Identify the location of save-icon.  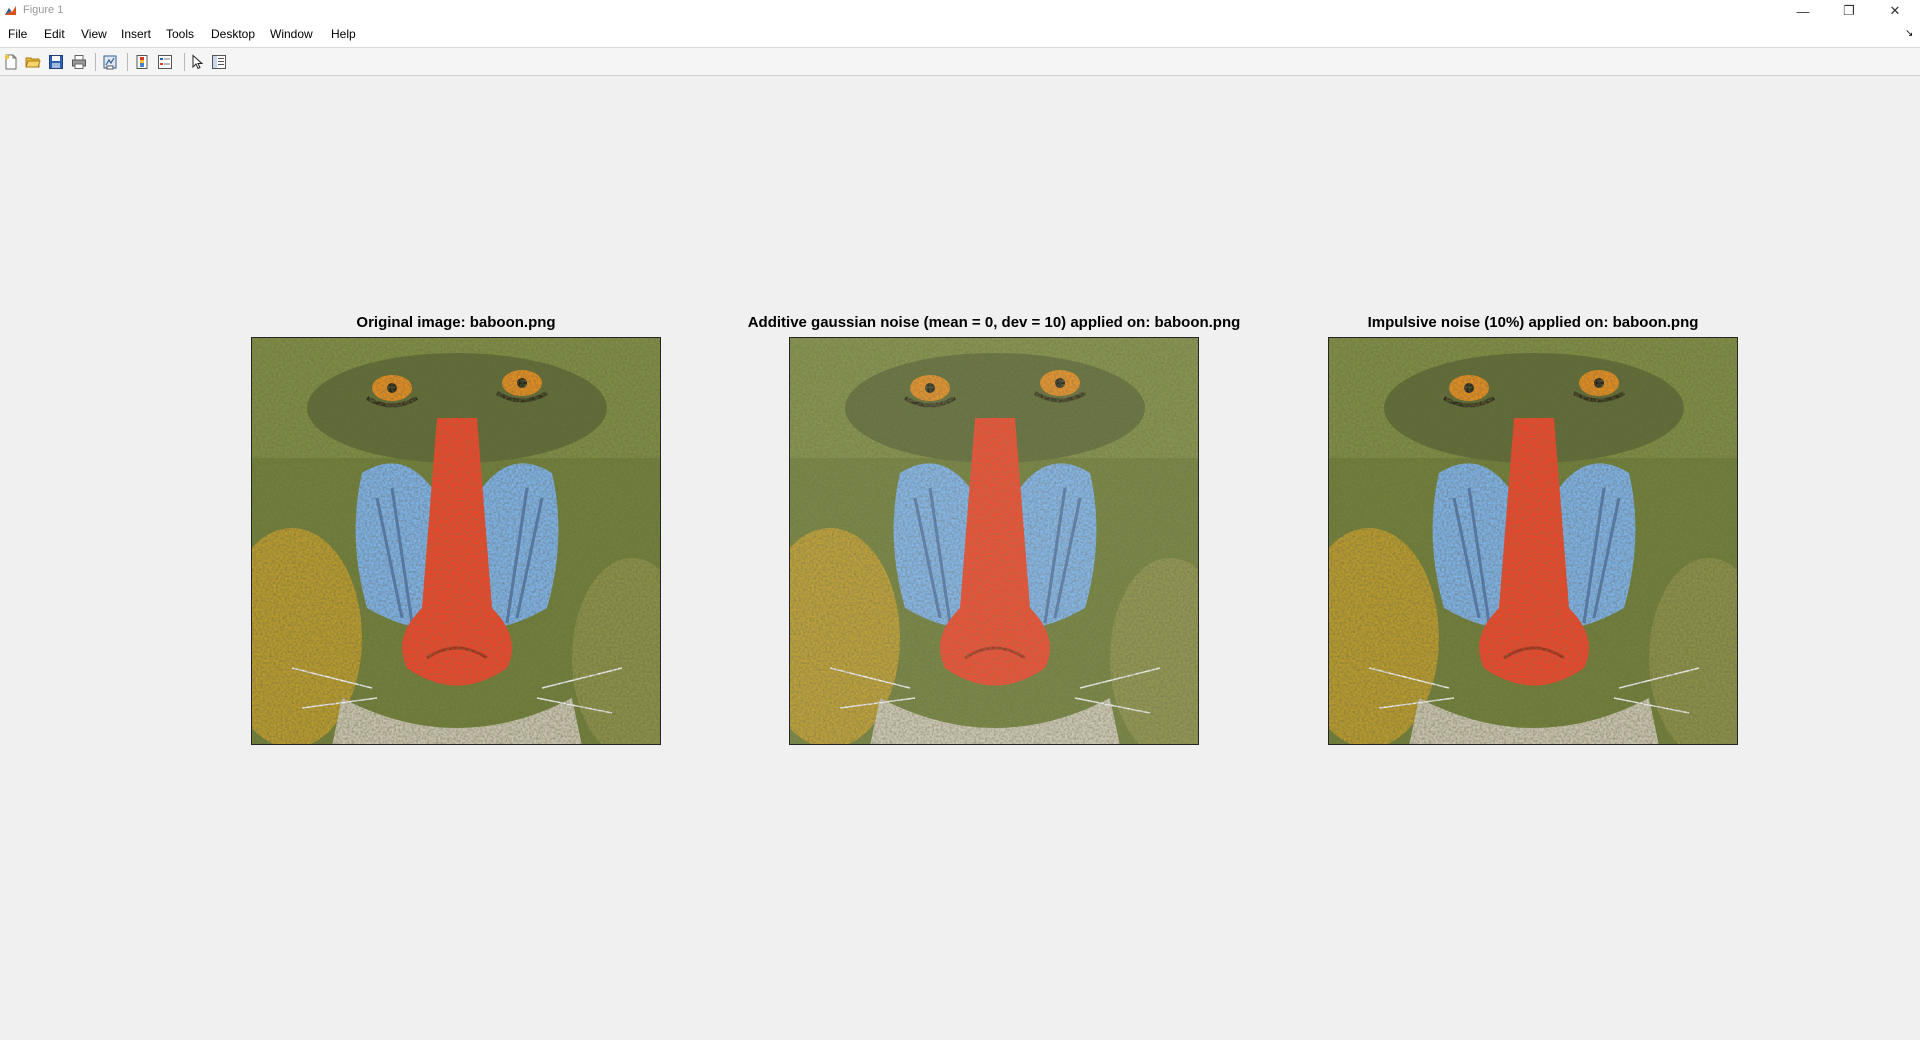
(56, 62).